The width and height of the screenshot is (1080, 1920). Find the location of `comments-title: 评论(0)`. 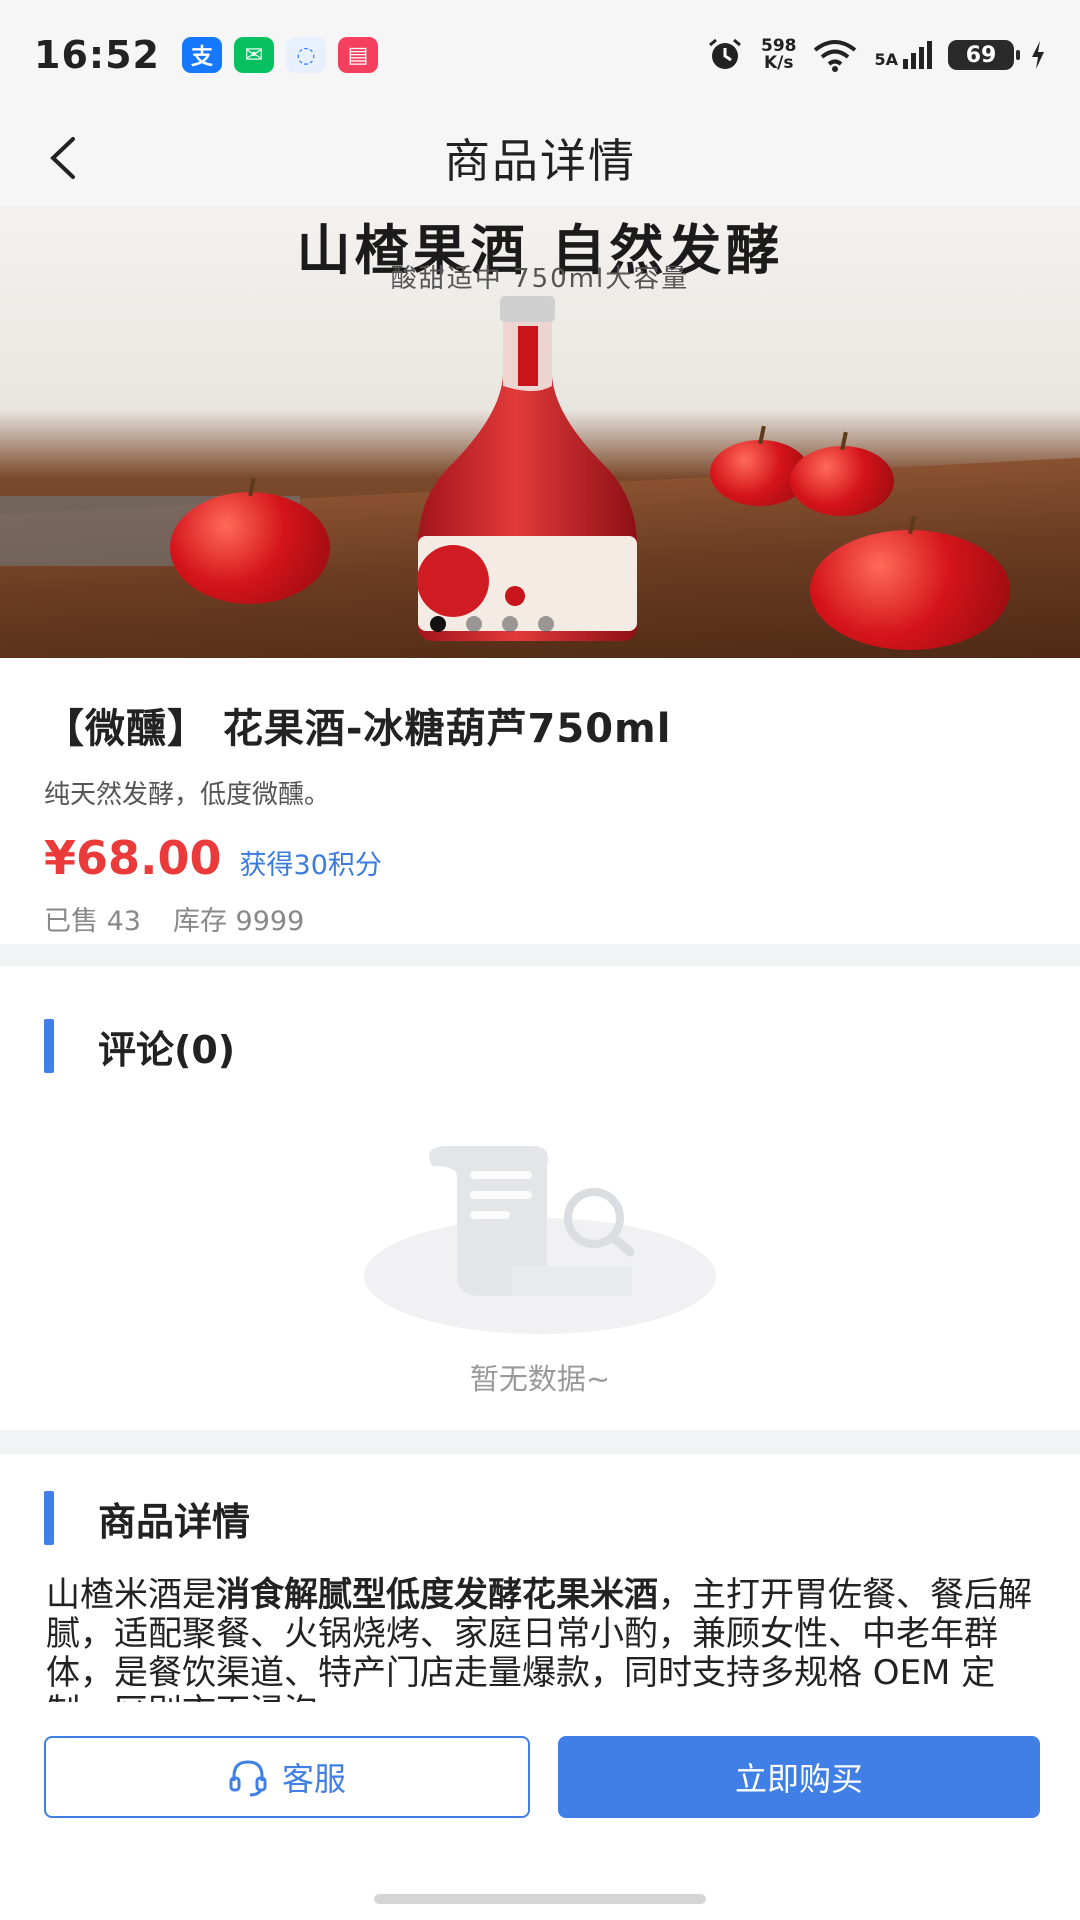

comments-title: 评论(0) is located at coordinates (167, 1049).